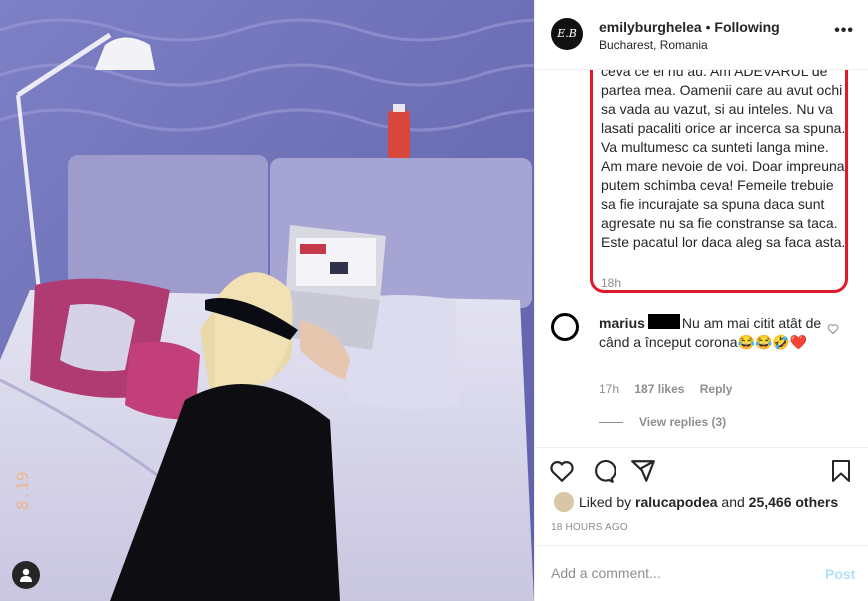 Image resolution: width=868 pixels, height=601 pixels. I want to click on user-tags-button, so click(26, 575).